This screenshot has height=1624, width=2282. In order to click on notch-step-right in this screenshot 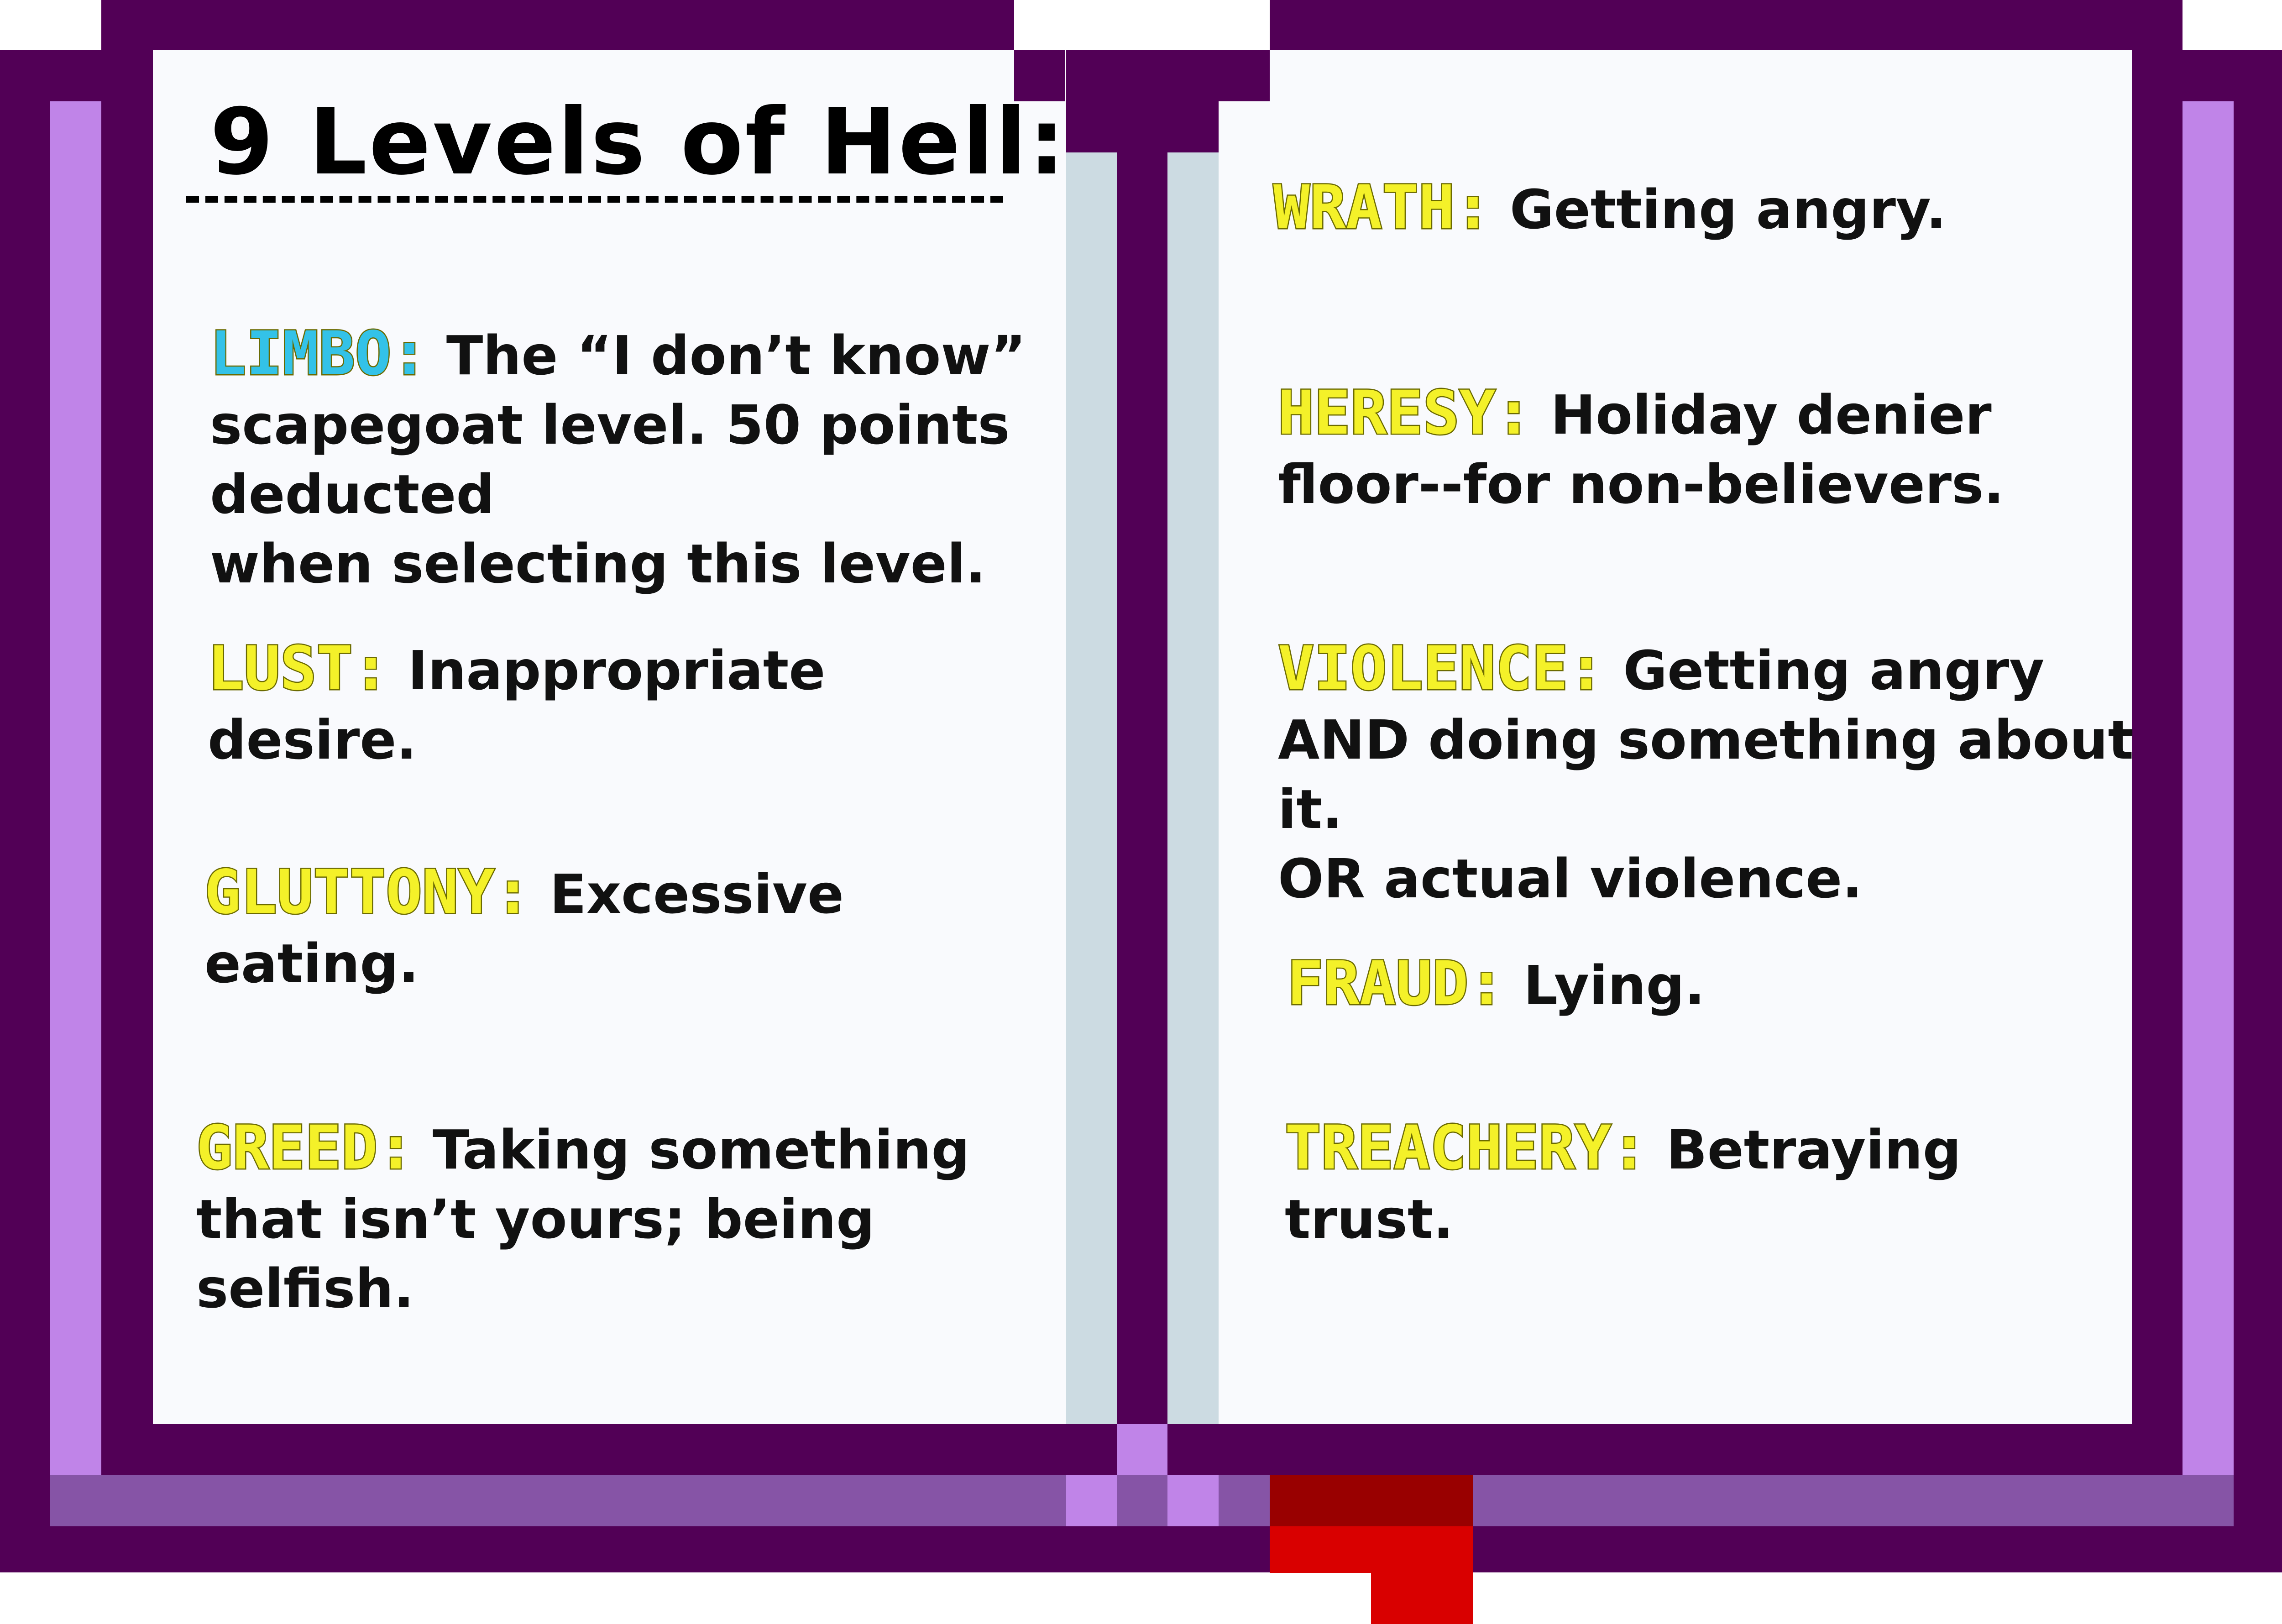, I will do `click(1244, 75)`.